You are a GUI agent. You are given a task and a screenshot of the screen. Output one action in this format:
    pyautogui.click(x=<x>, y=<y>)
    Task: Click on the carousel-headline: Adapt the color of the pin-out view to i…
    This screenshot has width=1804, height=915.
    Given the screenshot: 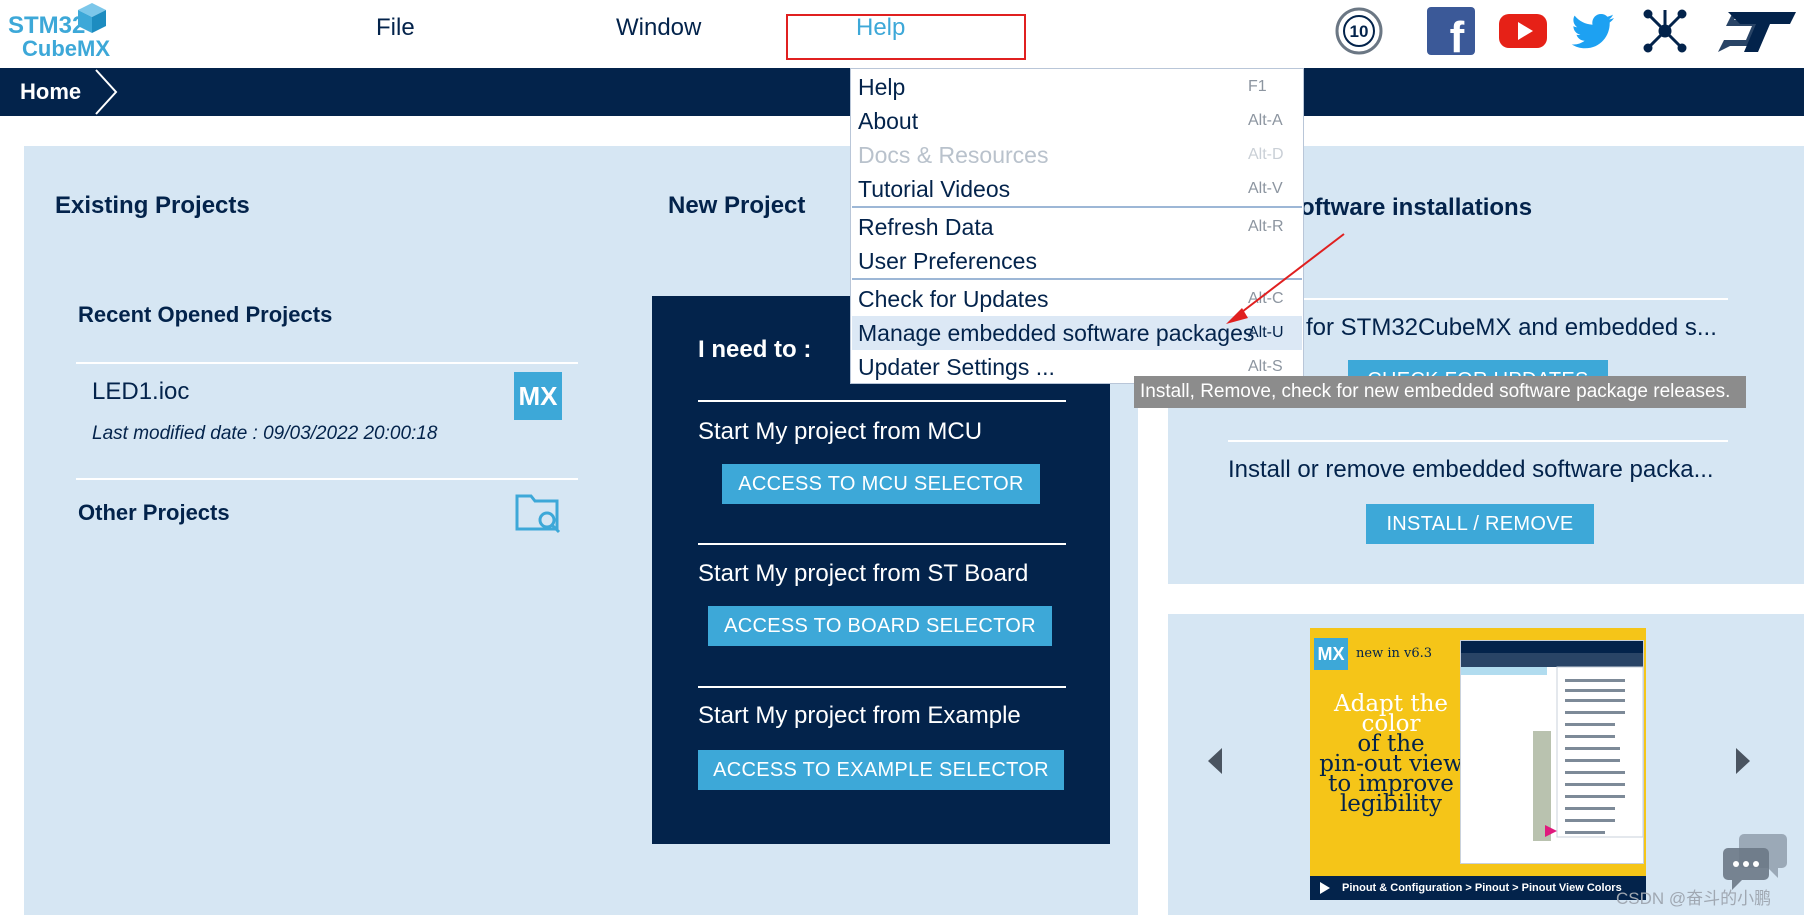 What is the action you would take?
    pyautogui.click(x=1391, y=755)
    